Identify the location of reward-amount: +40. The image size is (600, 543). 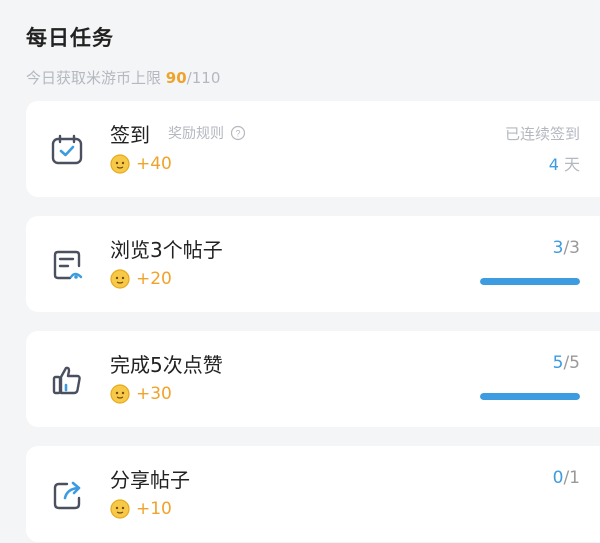
(154, 164).